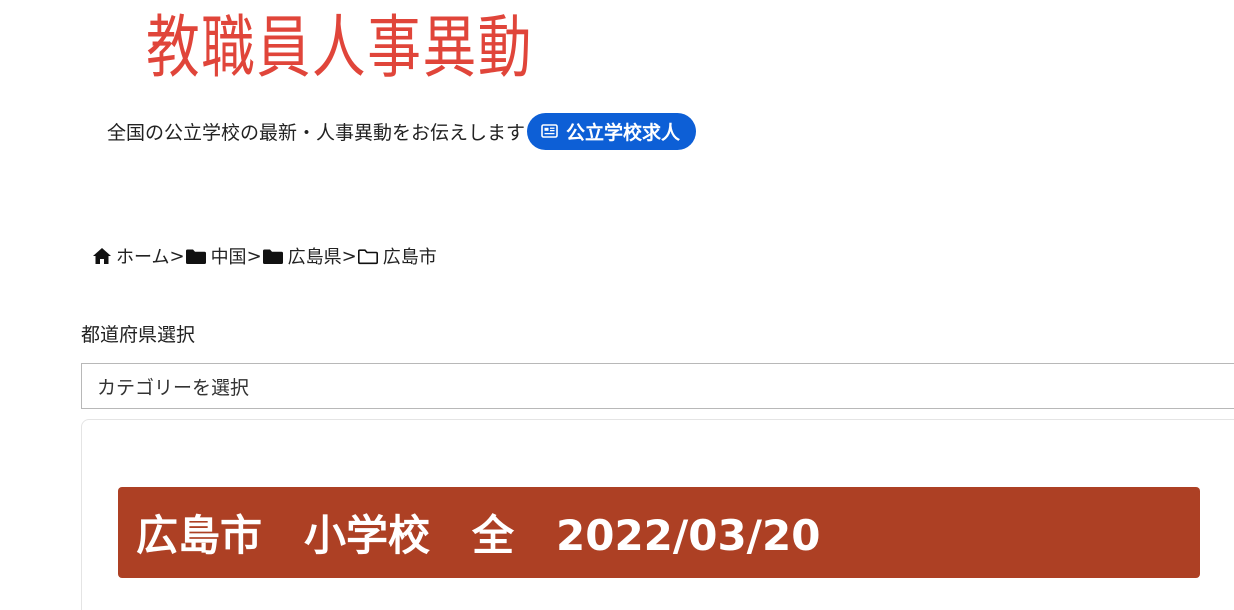  Describe the element at coordinates (368, 256) in the screenshot. I see `folder-open-icon` at that location.